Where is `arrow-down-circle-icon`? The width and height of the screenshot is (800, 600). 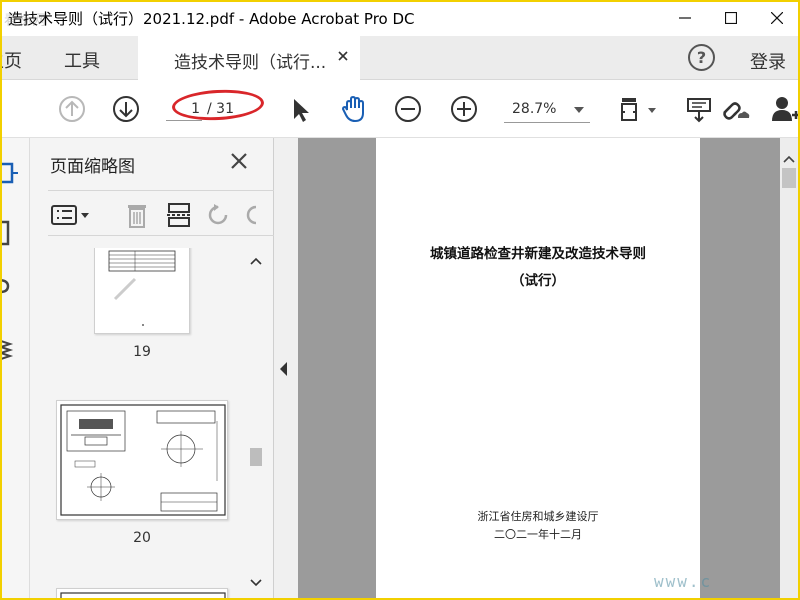 arrow-down-circle-icon is located at coordinates (126, 109).